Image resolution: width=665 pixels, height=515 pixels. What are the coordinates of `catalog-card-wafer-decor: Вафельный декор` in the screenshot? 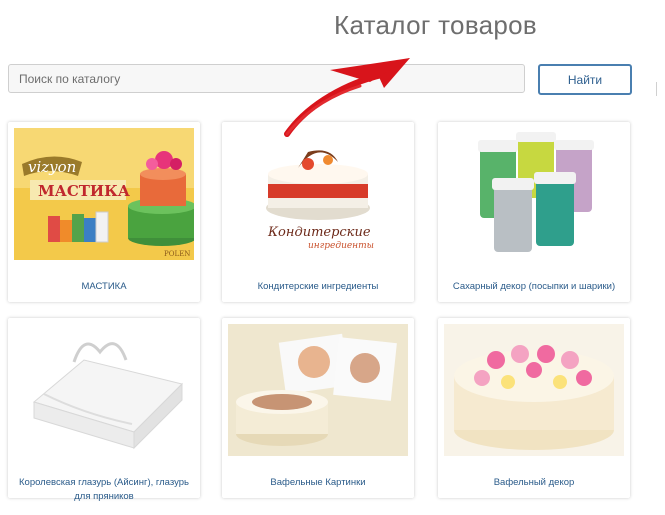 It's located at (534, 408).